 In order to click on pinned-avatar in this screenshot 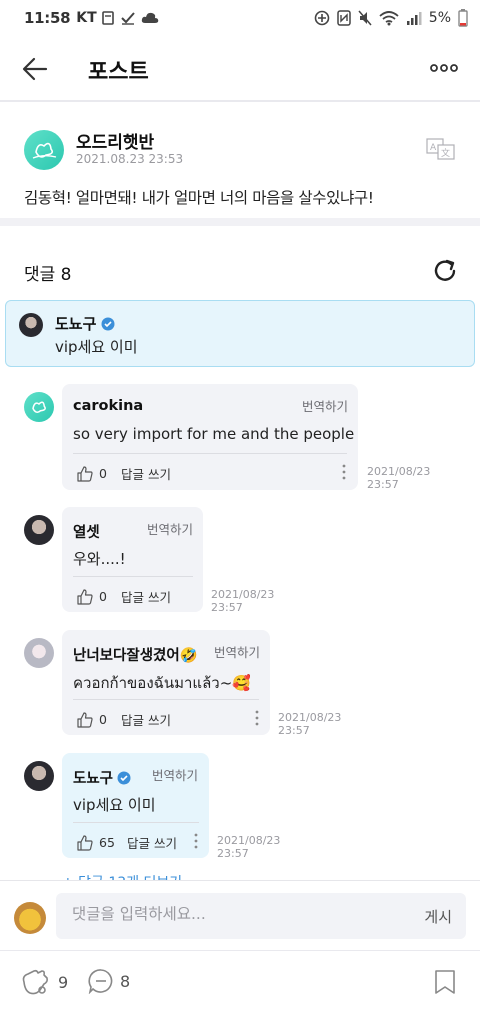, I will do `click(31, 325)`.